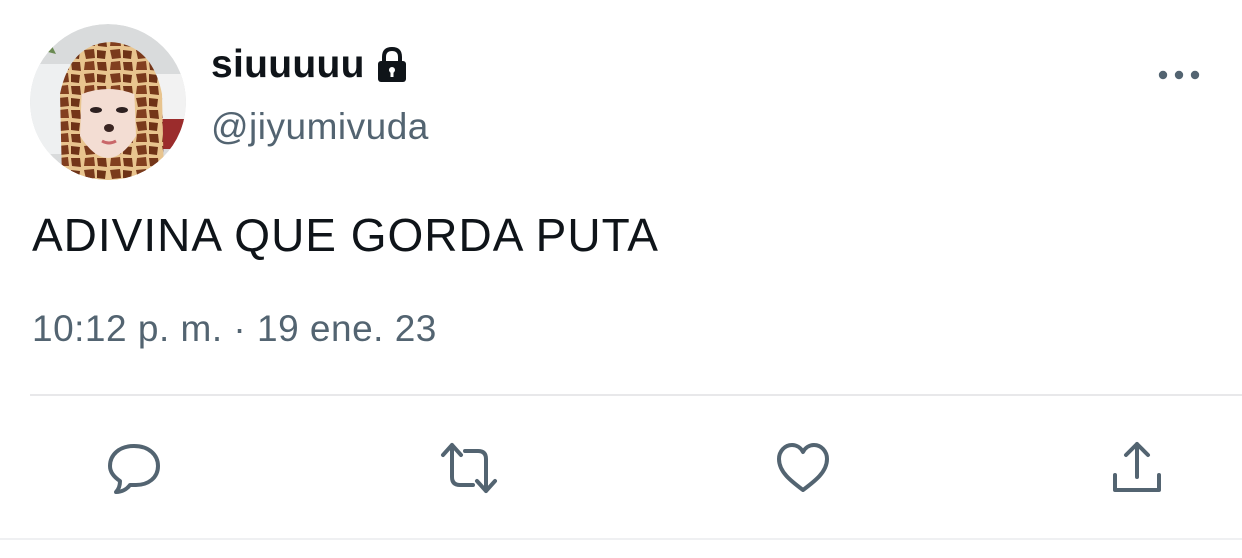  I want to click on retweet-button, so click(469, 468).